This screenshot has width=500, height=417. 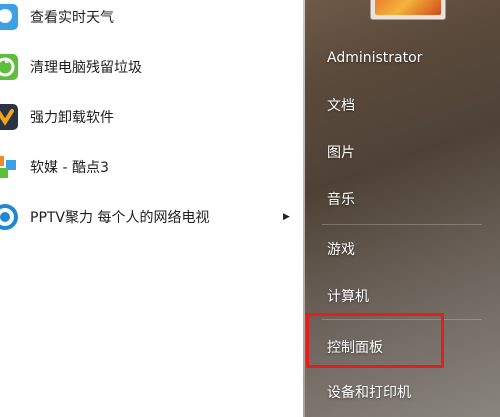 What do you see at coordinates (286, 217) in the screenshot?
I see `submenu-arrow-icon: ▶` at bounding box center [286, 217].